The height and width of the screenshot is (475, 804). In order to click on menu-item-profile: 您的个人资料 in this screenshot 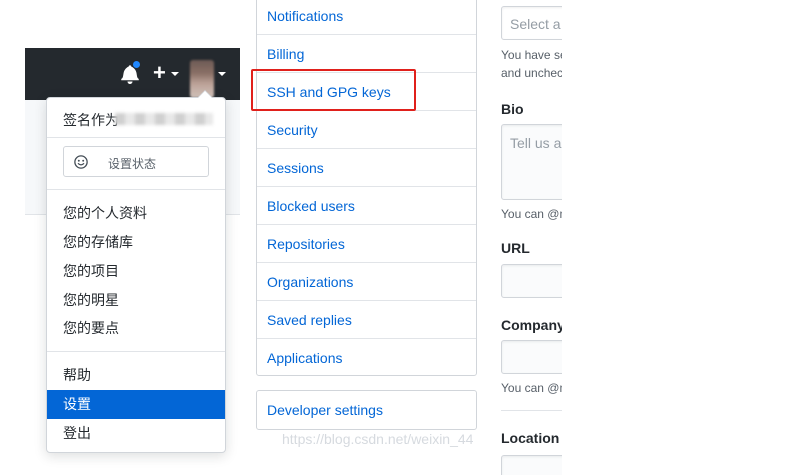, I will do `click(136, 213)`.